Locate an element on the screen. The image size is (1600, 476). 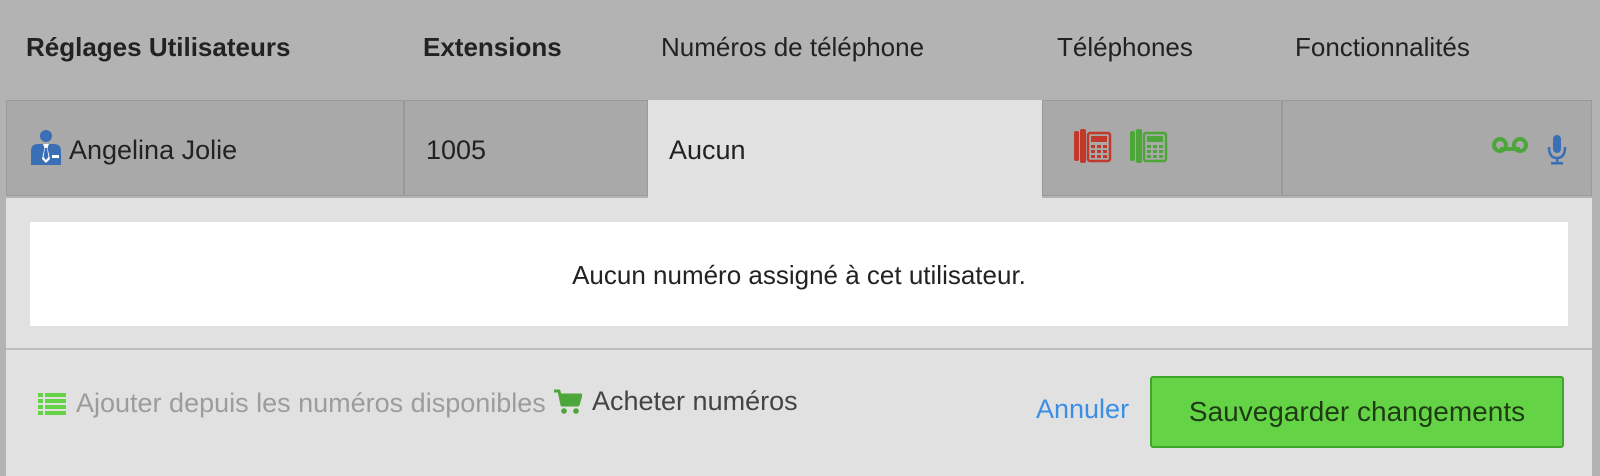
user-name: Angelina Jolie is located at coordinates (153, 150).